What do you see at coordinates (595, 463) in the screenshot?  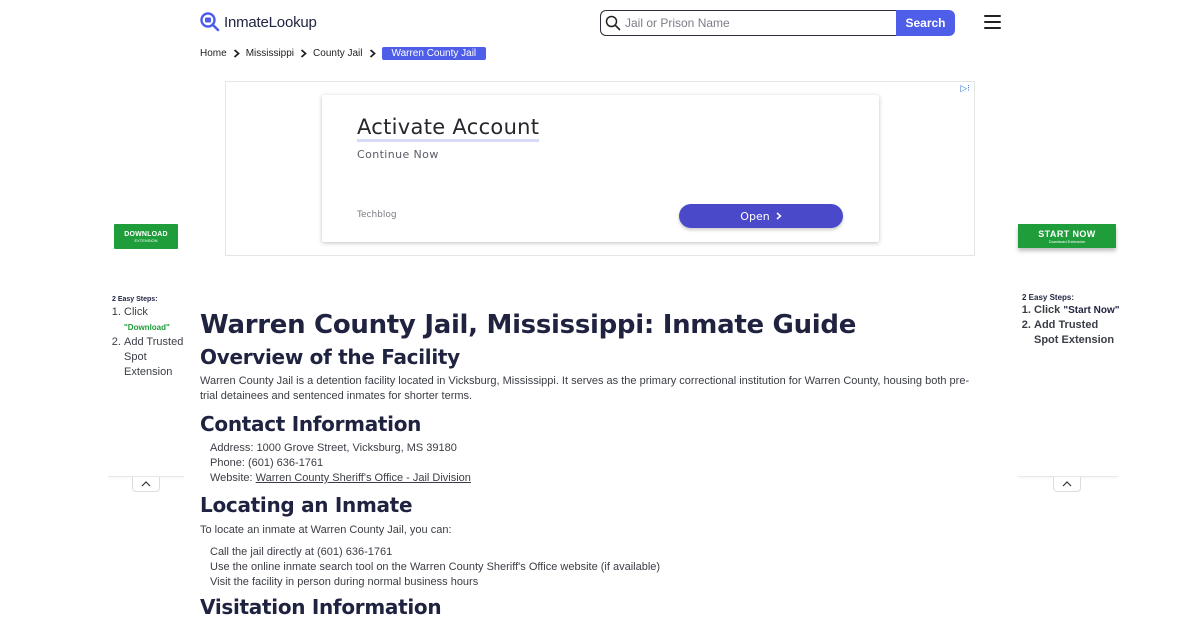 I see `contact-phone: Phone: (601) 636-1761` at bounding box center [595, 463].